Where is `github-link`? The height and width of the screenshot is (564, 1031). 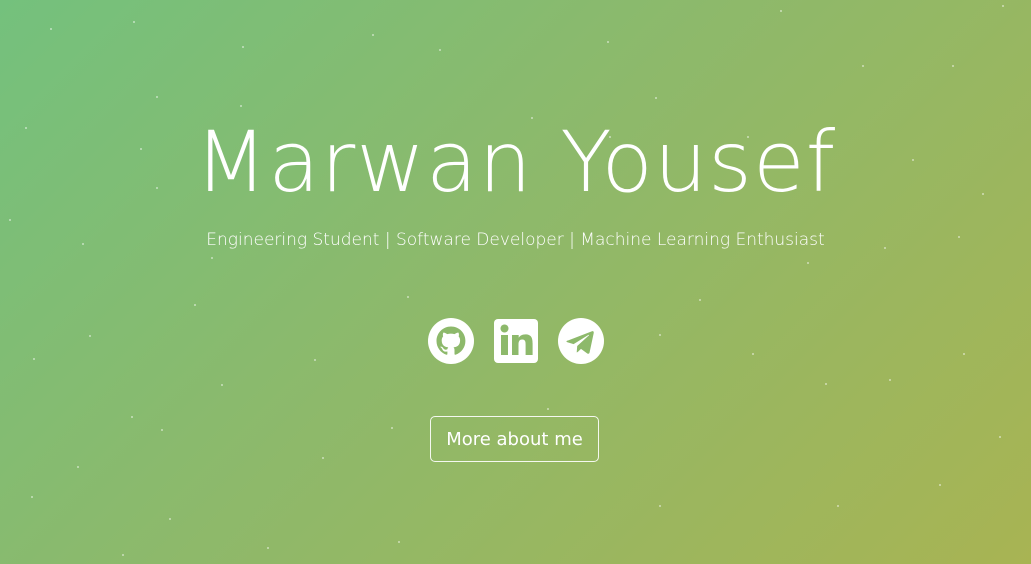
github-link is located at coordinates (451, 341).